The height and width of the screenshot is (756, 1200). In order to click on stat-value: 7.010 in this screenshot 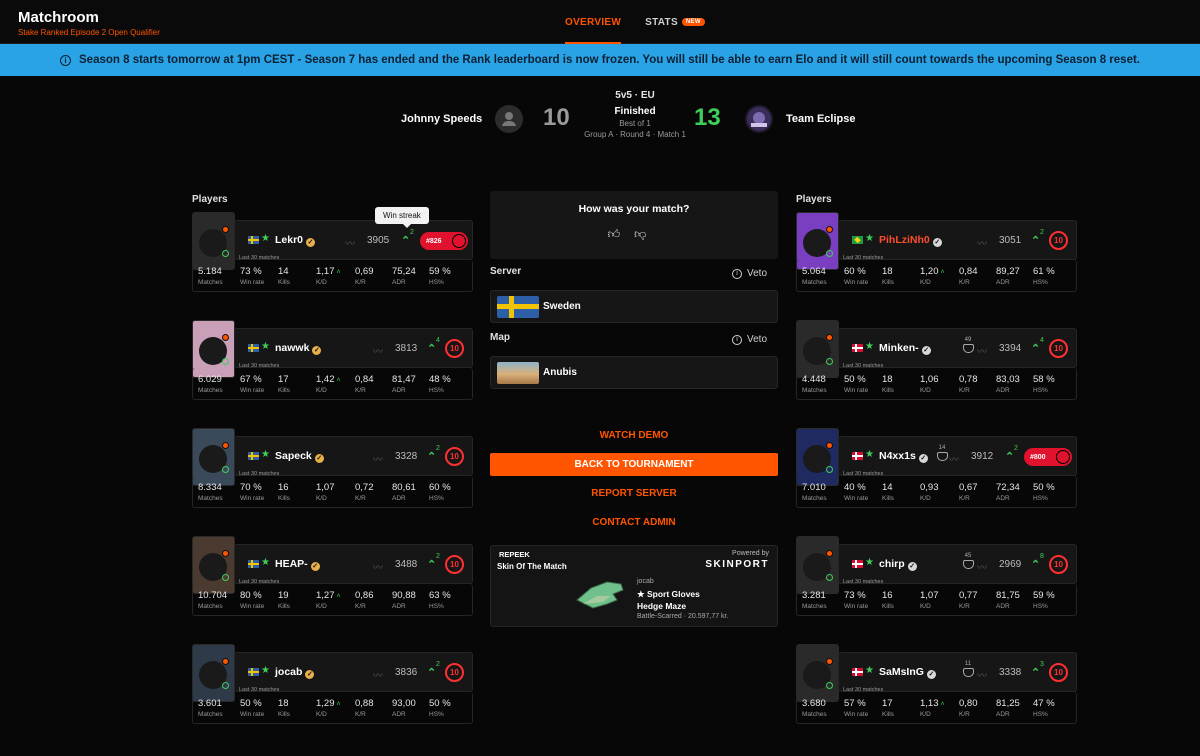, I will do `click(814, 487)`.